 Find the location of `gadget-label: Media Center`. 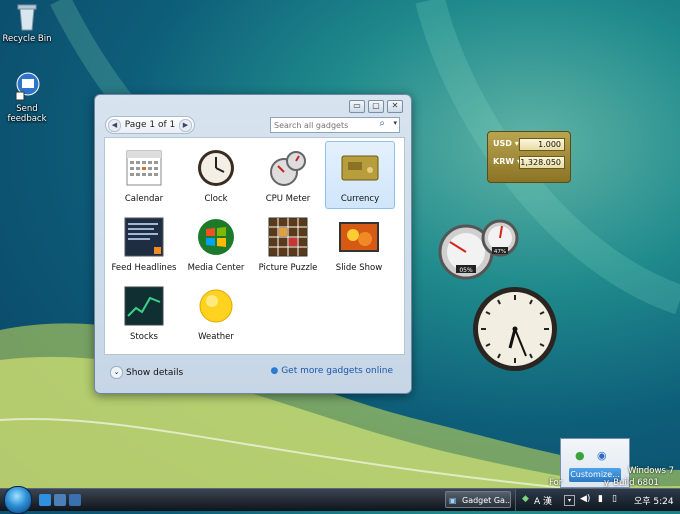

gadget-label: Media Center is located at coordinates (216, 268).